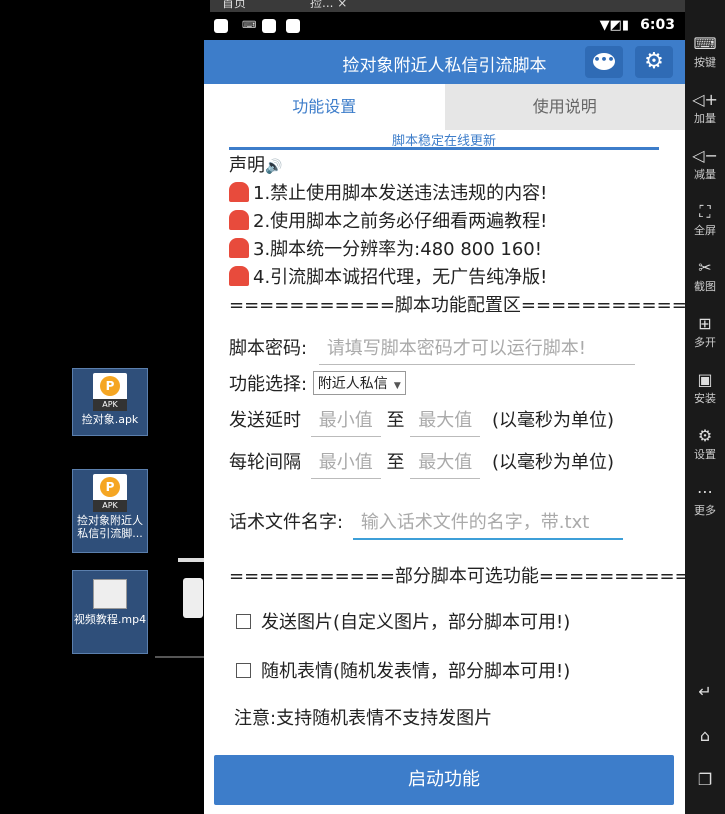 This screenshot has height=814, width=725. Describe the element at coordinates (345, 421) in the screenshot. I see `delay-min-input: 最小值` at that location.